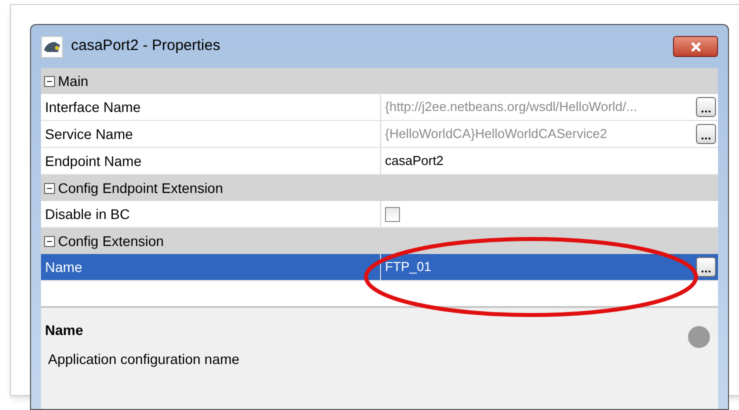 The width and height of the screenshot is (739, 410). Describe the element at coordinates (64, 330) in the screenshot. I see `description-title: Name` at that location.